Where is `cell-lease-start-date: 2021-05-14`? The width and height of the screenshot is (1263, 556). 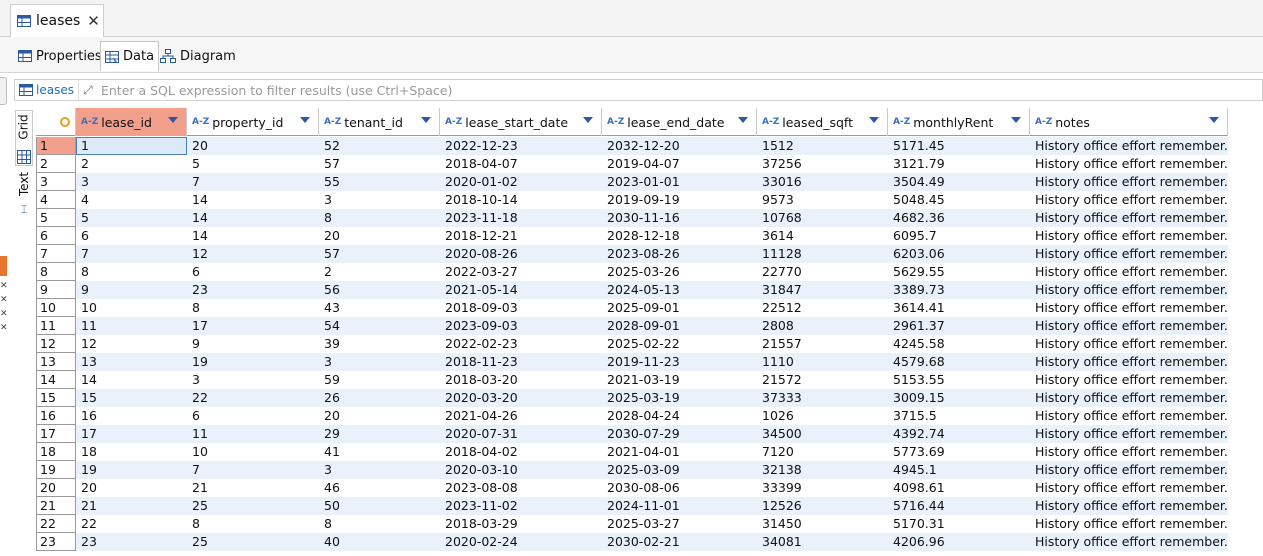 cell-lease-start-date: 2021-05-14 is located at coordinates (521, 290).